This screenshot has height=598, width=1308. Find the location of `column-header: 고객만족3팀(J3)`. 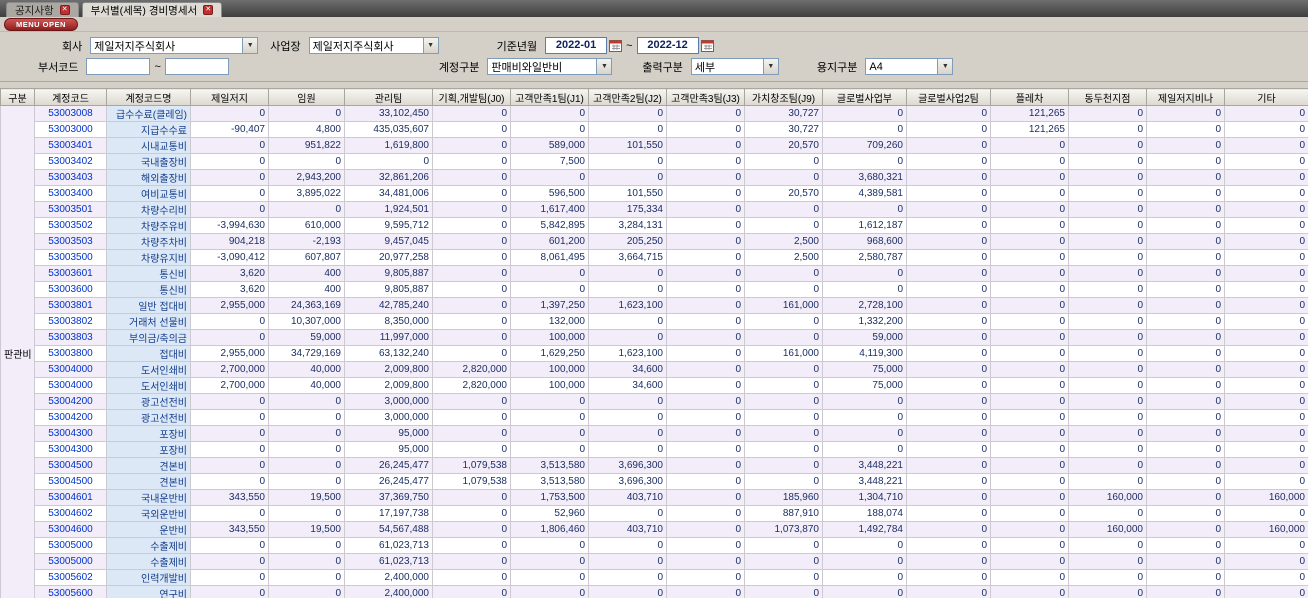

column-header: 고객만족3팀(J3) is located at coordinates (705, 97).